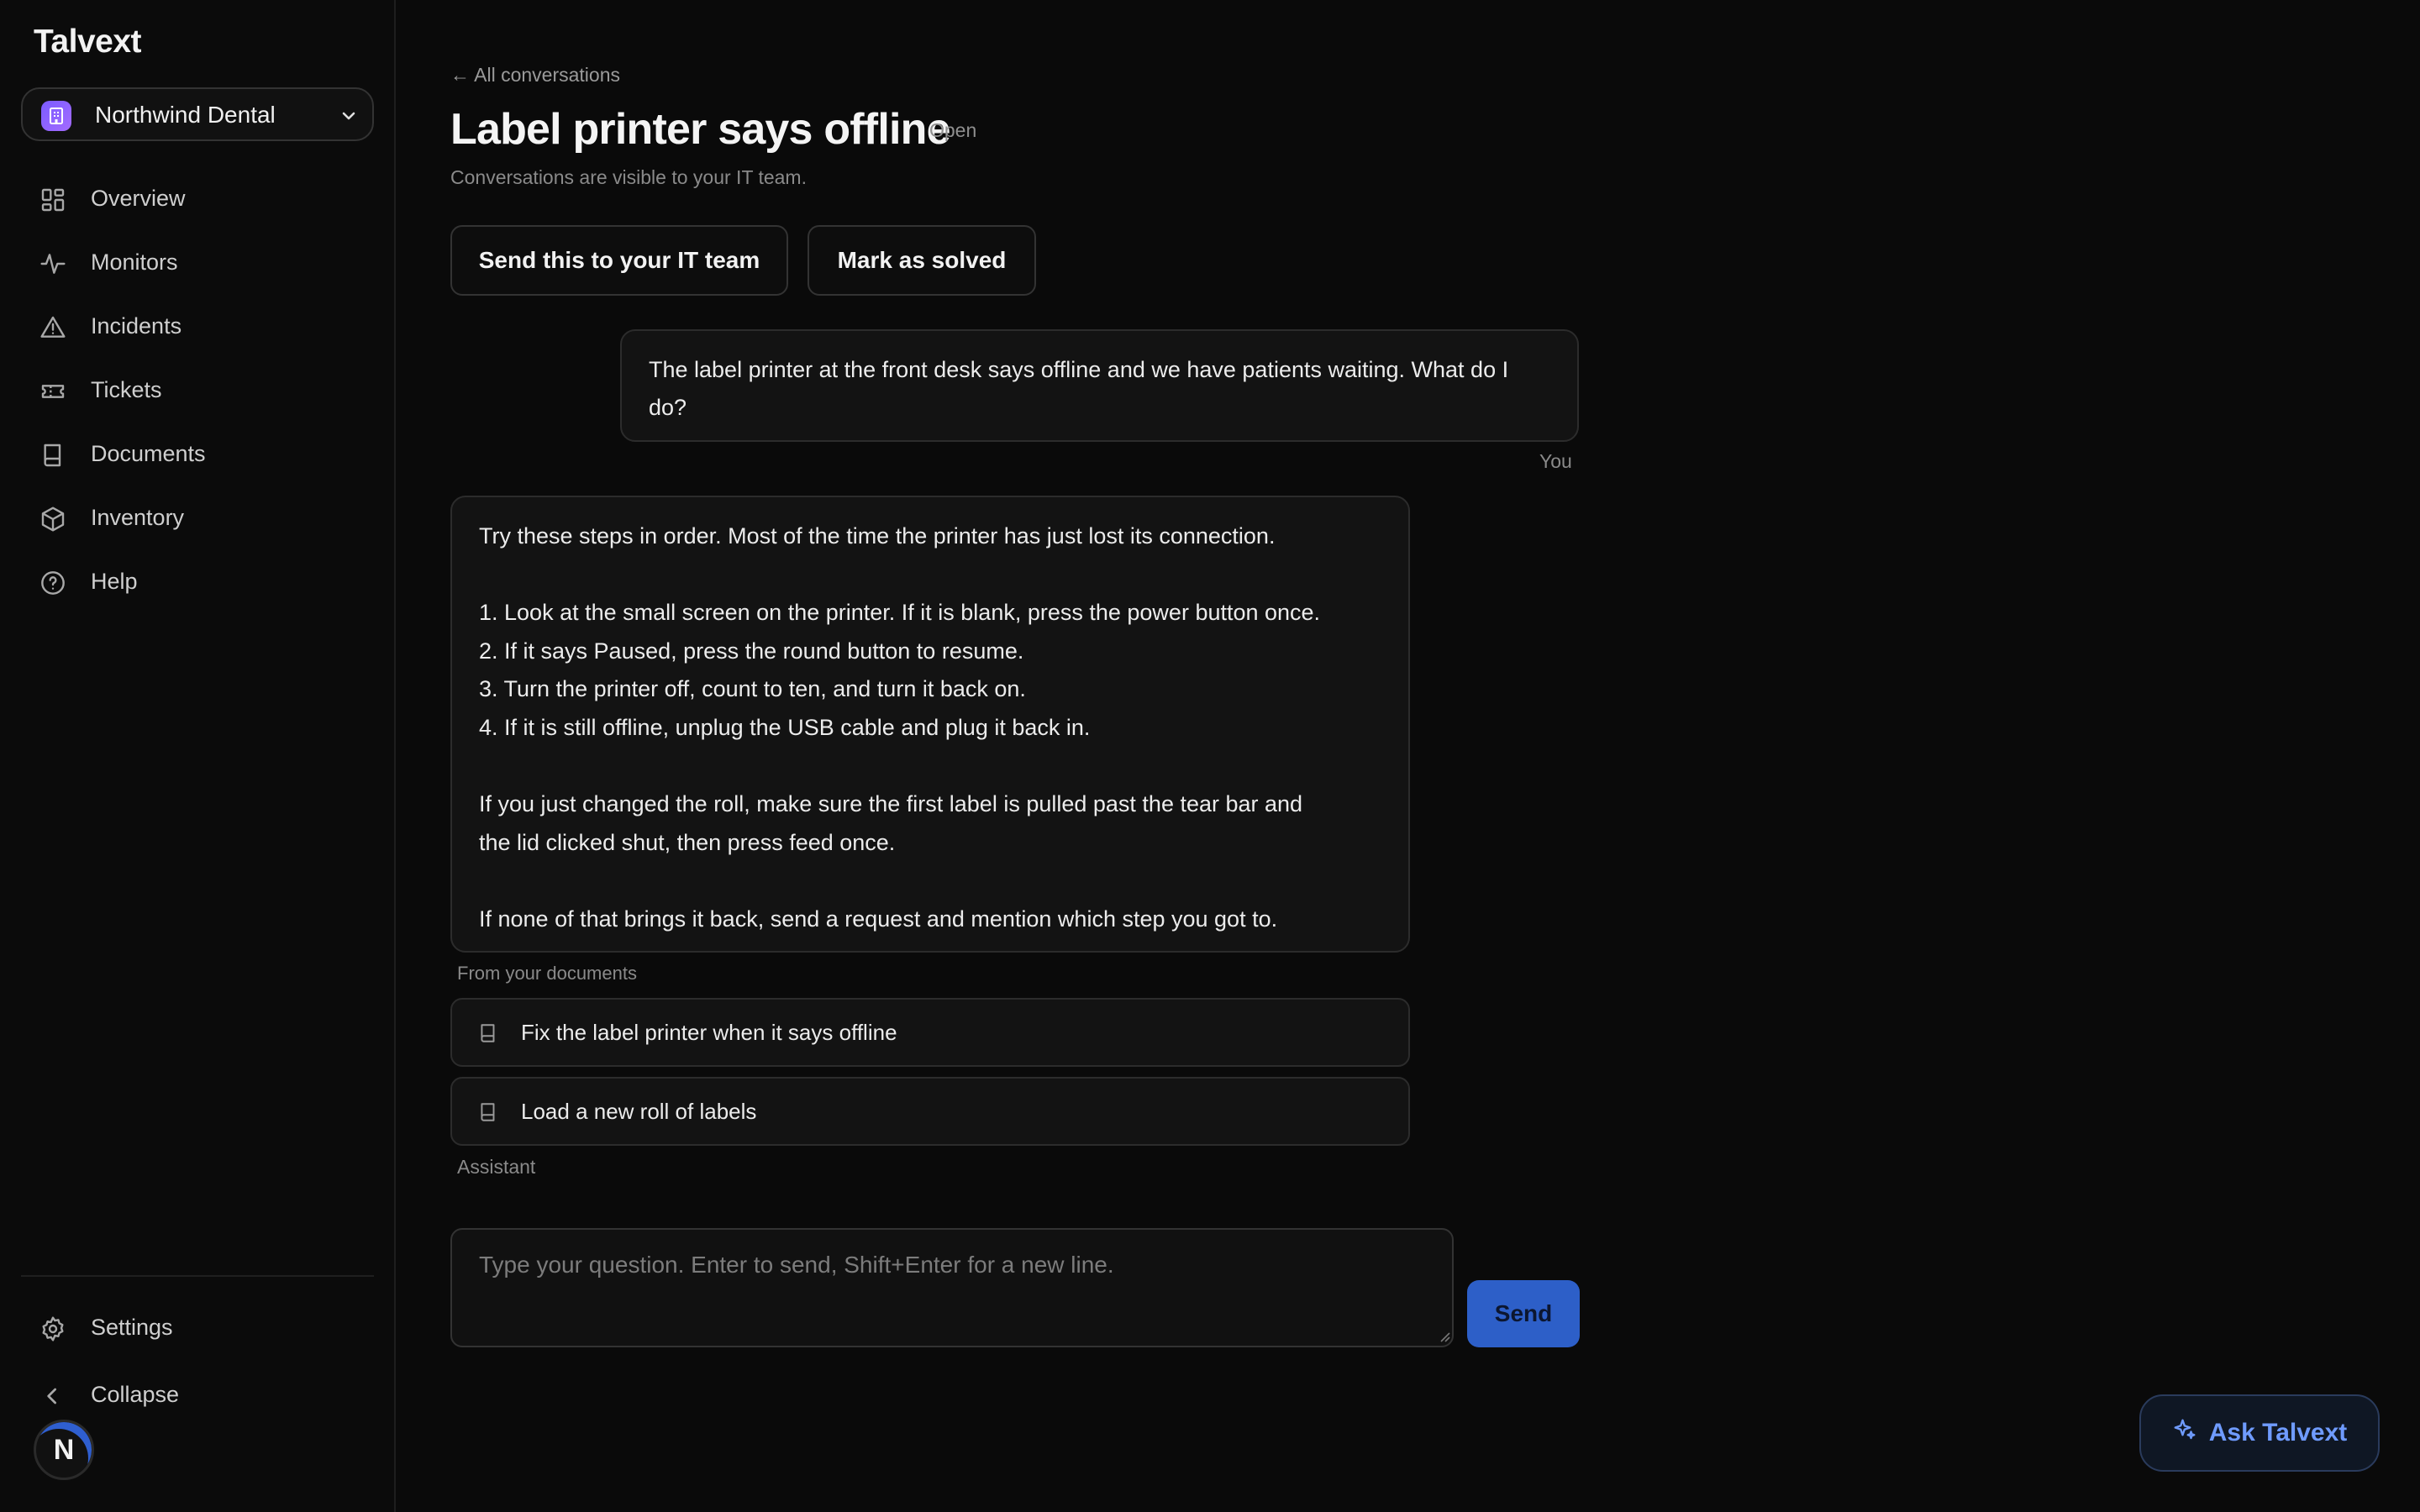  I want to click on sidebar-item-monitors: Monitors, so click(197, 262).